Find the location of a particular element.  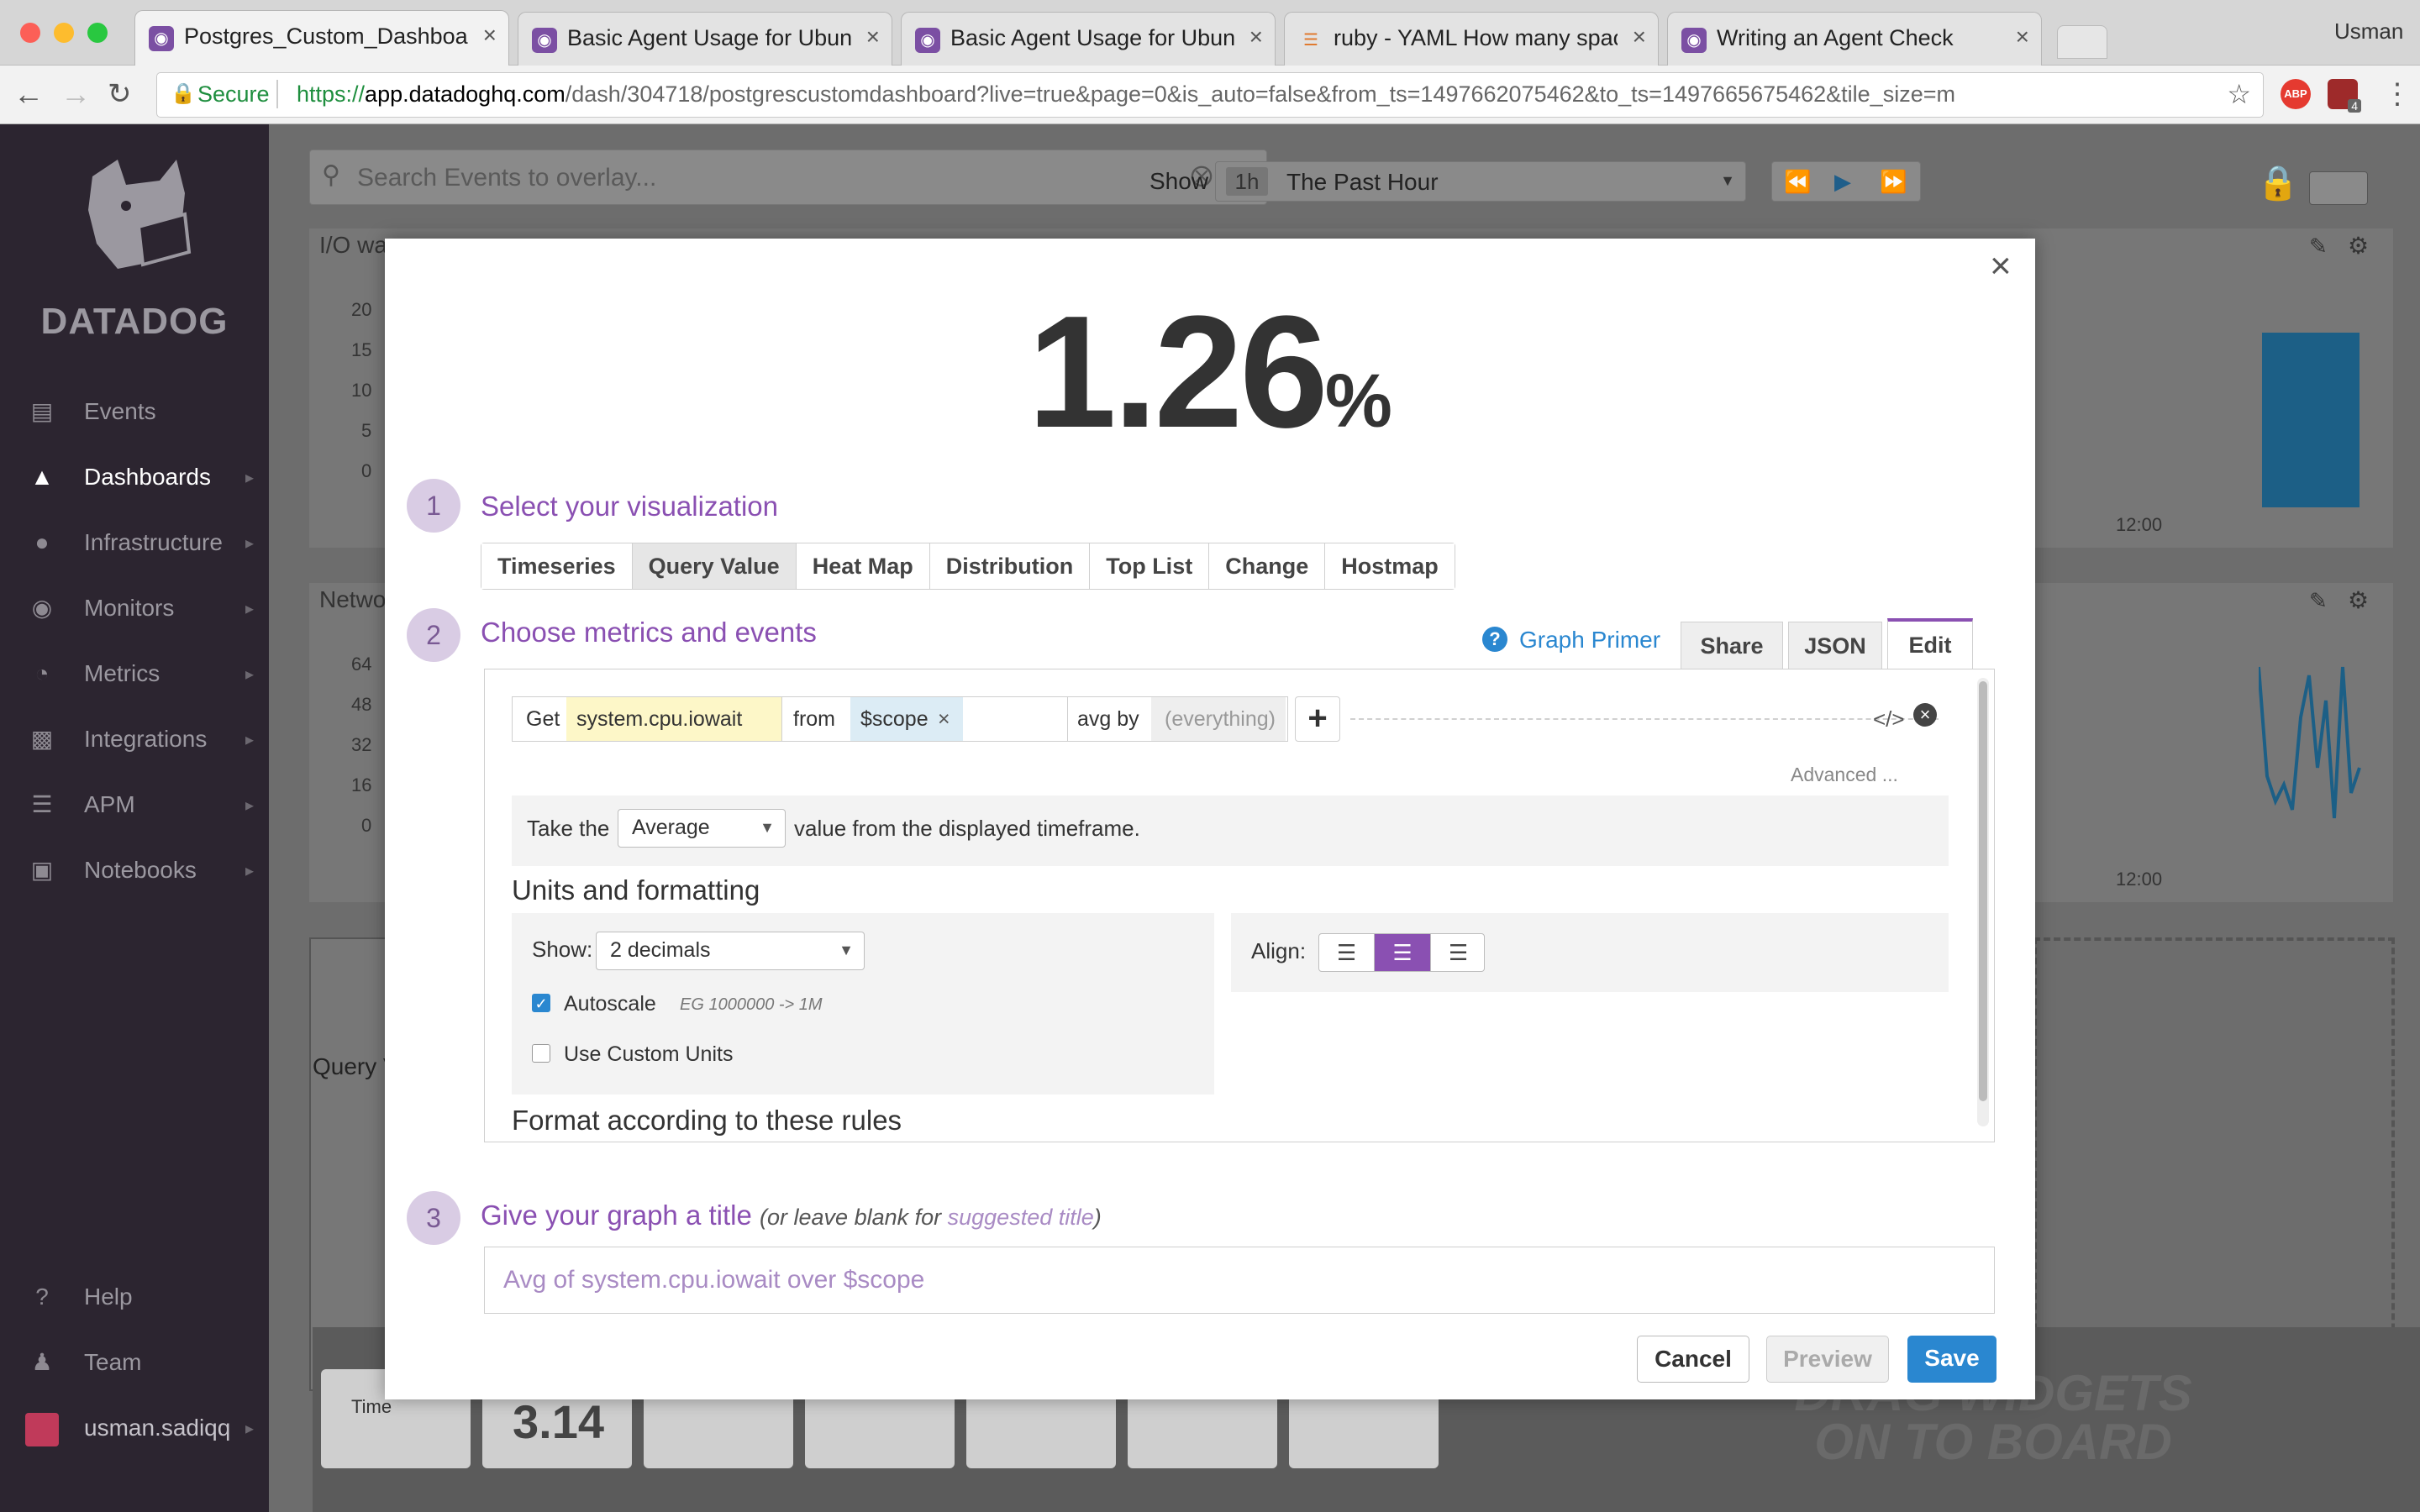

metrics-icon: ◔ is located at coordinates (42, 673).